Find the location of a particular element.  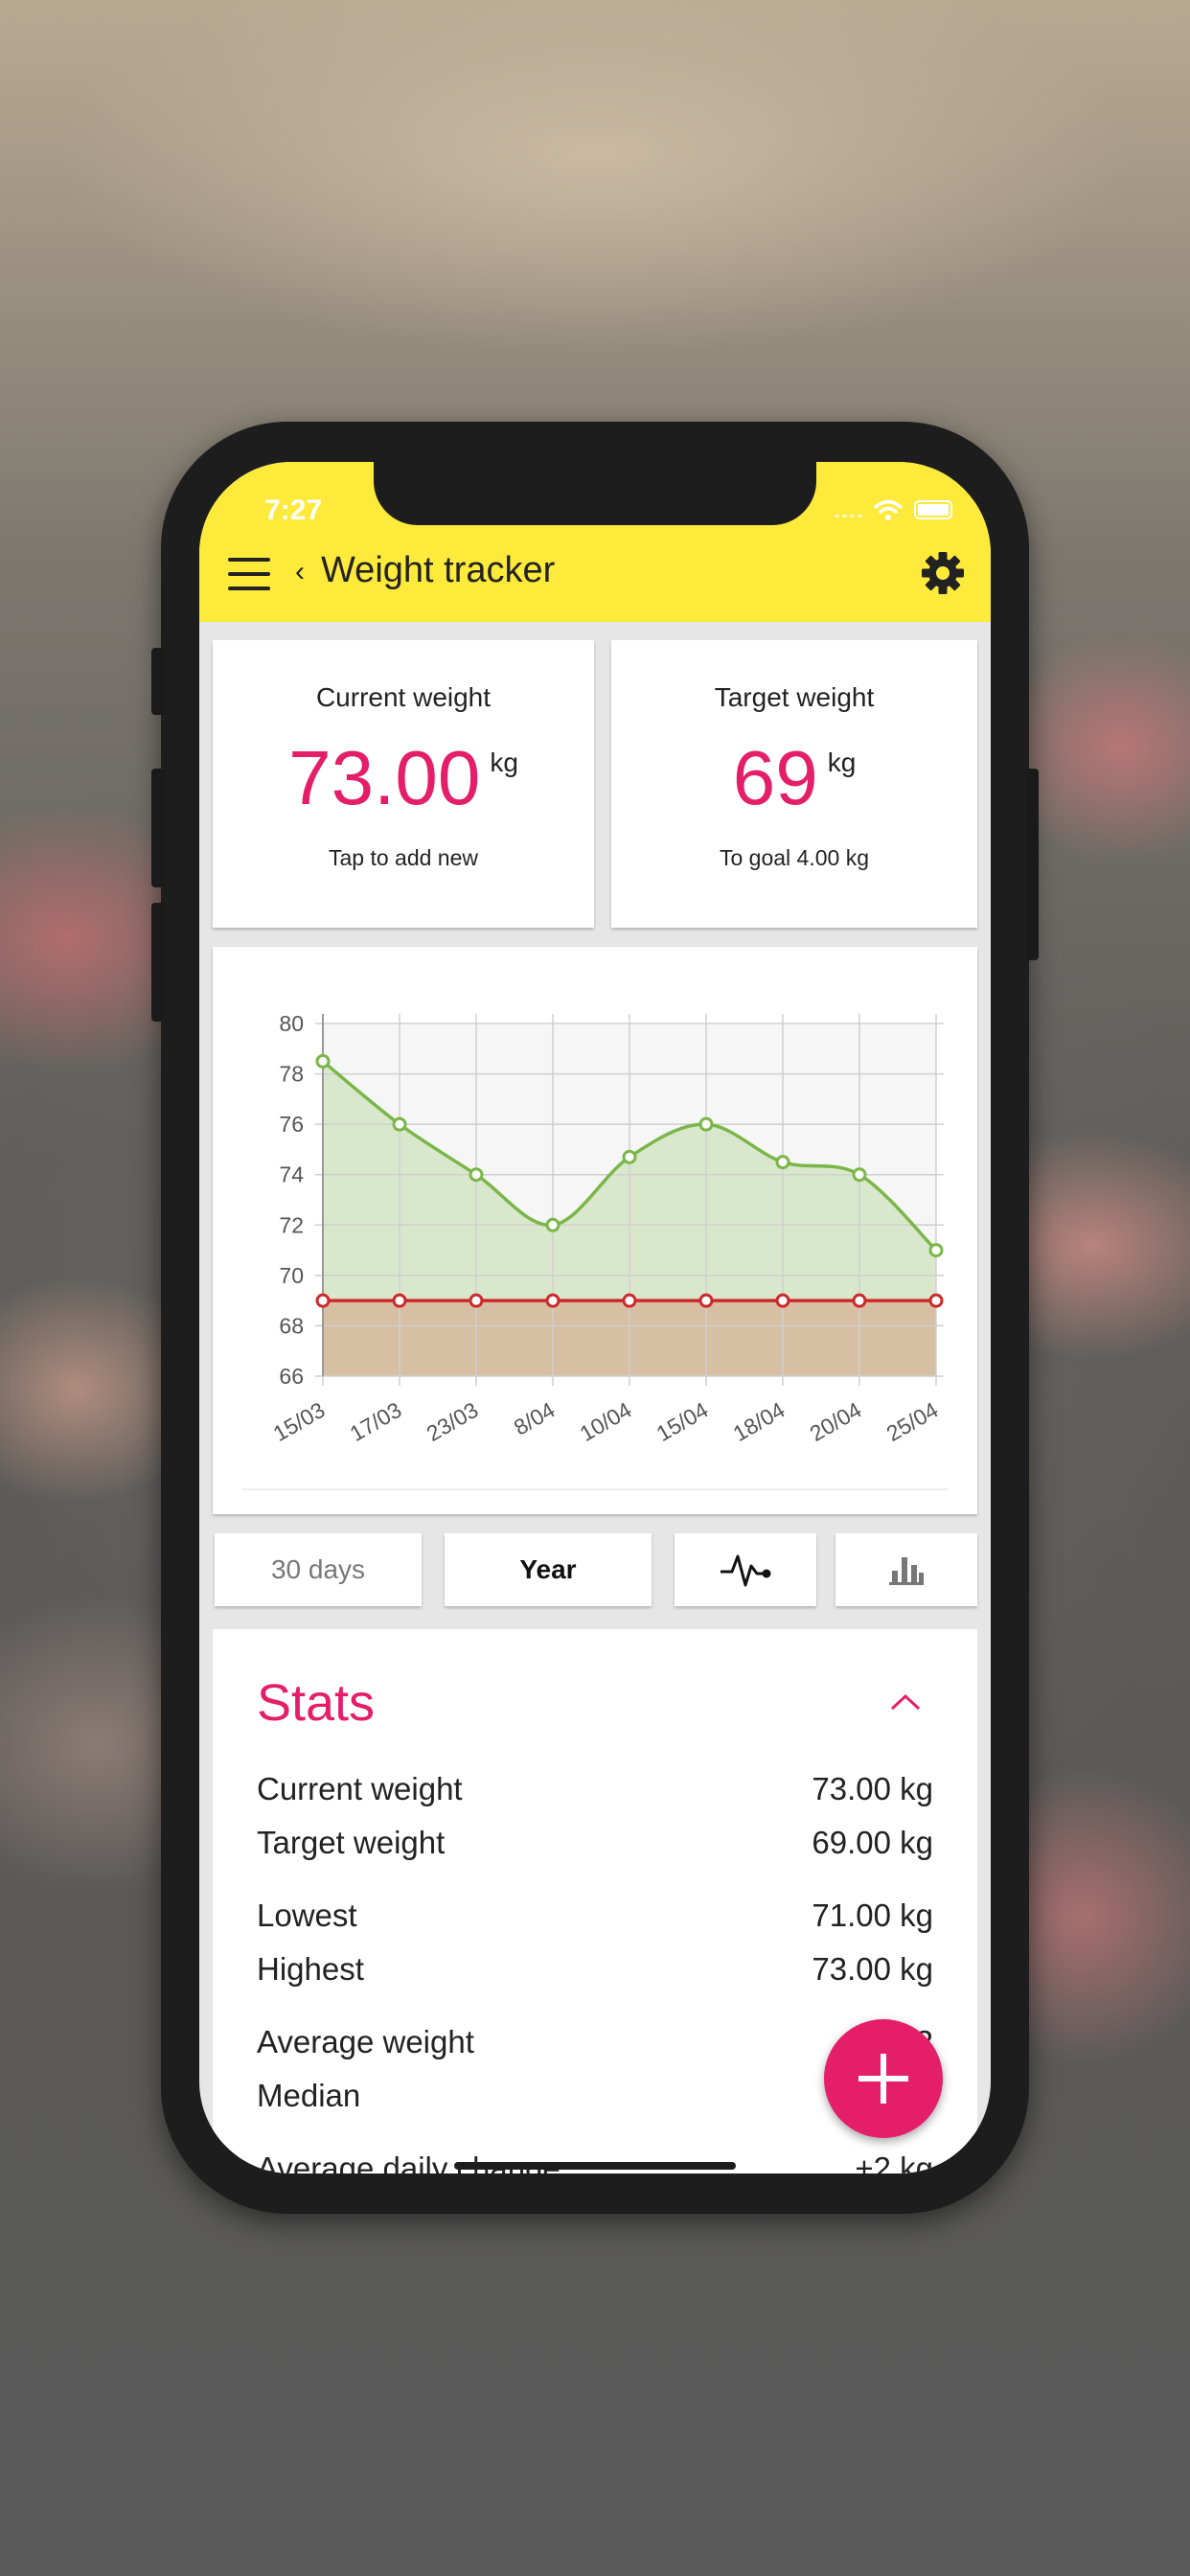

x-tick-label: 15/03 is located at coordinates (300, 1421).